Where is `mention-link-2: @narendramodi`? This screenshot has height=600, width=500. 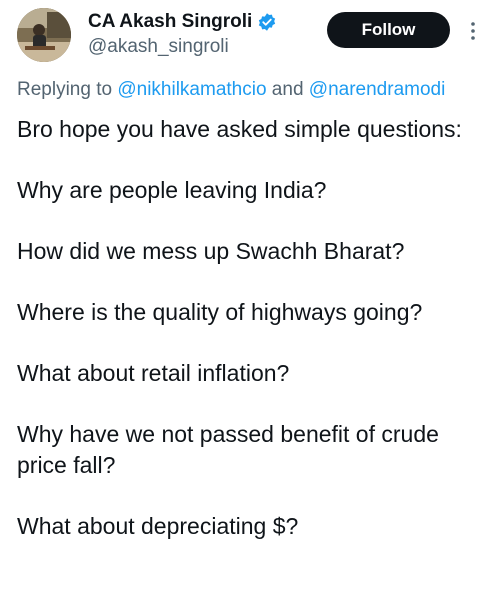
mention-link-2: @narendramodi is located at coordinates (377, 89).